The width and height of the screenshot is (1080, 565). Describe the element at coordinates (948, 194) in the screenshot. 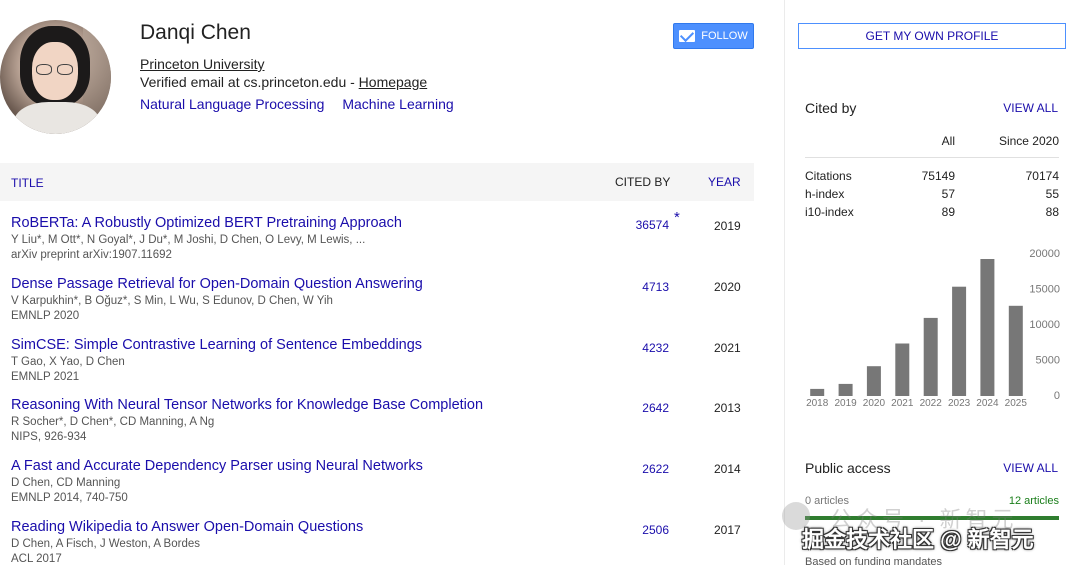

I see `stat-all: 57` at that location.